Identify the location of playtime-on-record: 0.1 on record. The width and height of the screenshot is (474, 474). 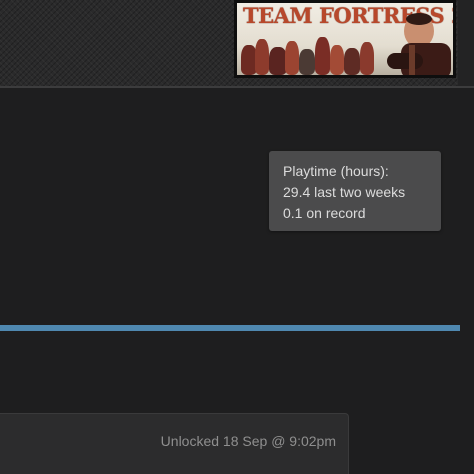
(324, 213).